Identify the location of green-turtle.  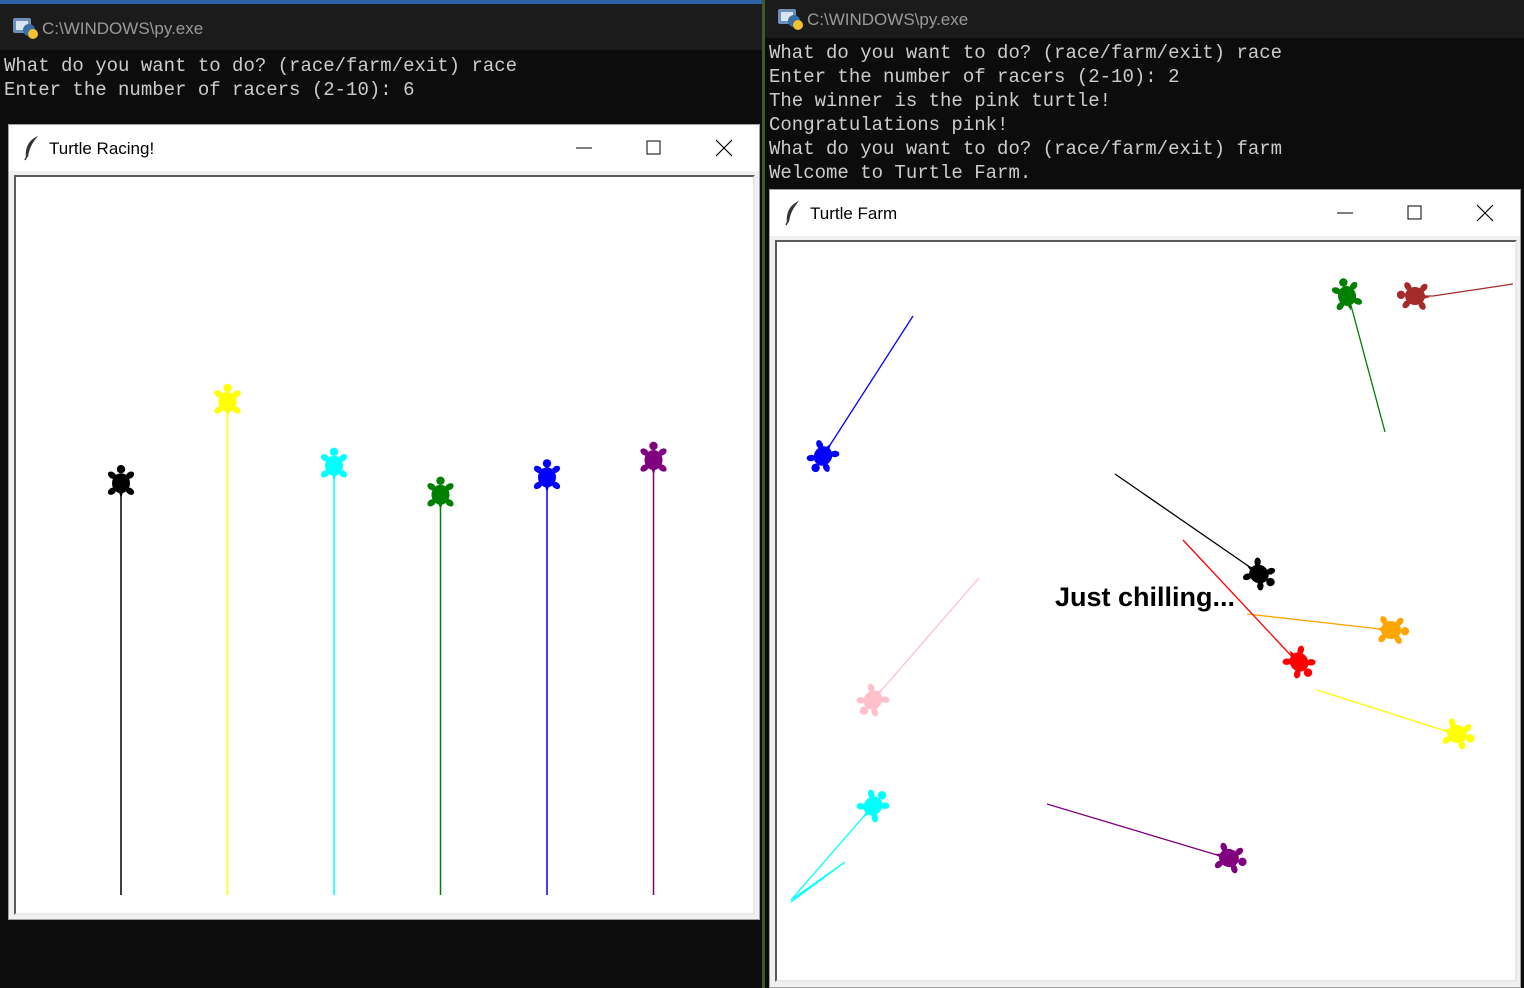
(1347, 294).